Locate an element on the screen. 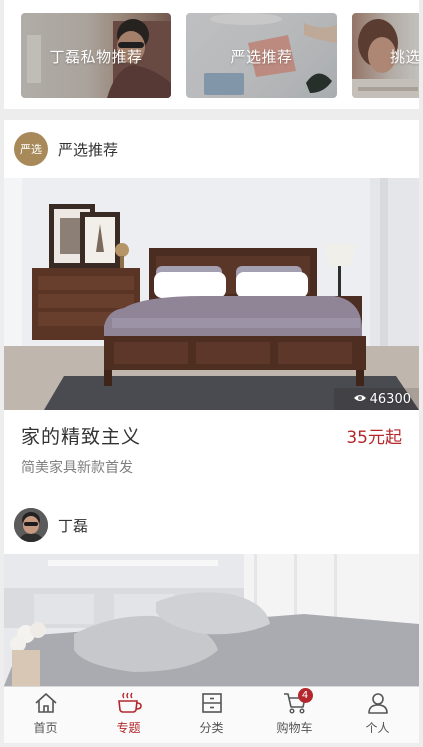 Image resolution: width=423 pixels, height=747 pixels. topic-carousel: 丁磊私物推荐 严选推荐 挑选 is located at coordinates (211, 54).